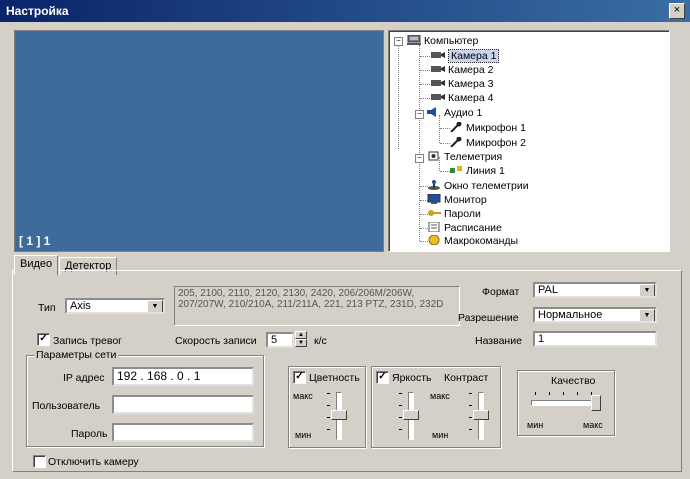 Image resolution: width=690 pixels, height=479 pixels. Describe the element at coordinates (115, 306) in the screenshot. I see `type-select: Axis ▼` at that location.